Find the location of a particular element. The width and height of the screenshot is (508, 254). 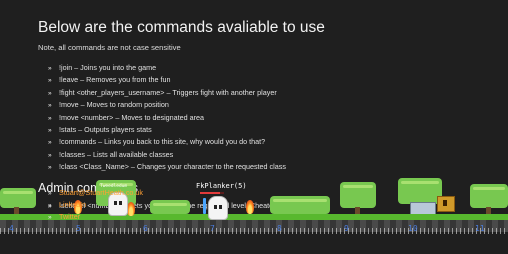

position-tick: 4 is located at coordinates (11, 228).